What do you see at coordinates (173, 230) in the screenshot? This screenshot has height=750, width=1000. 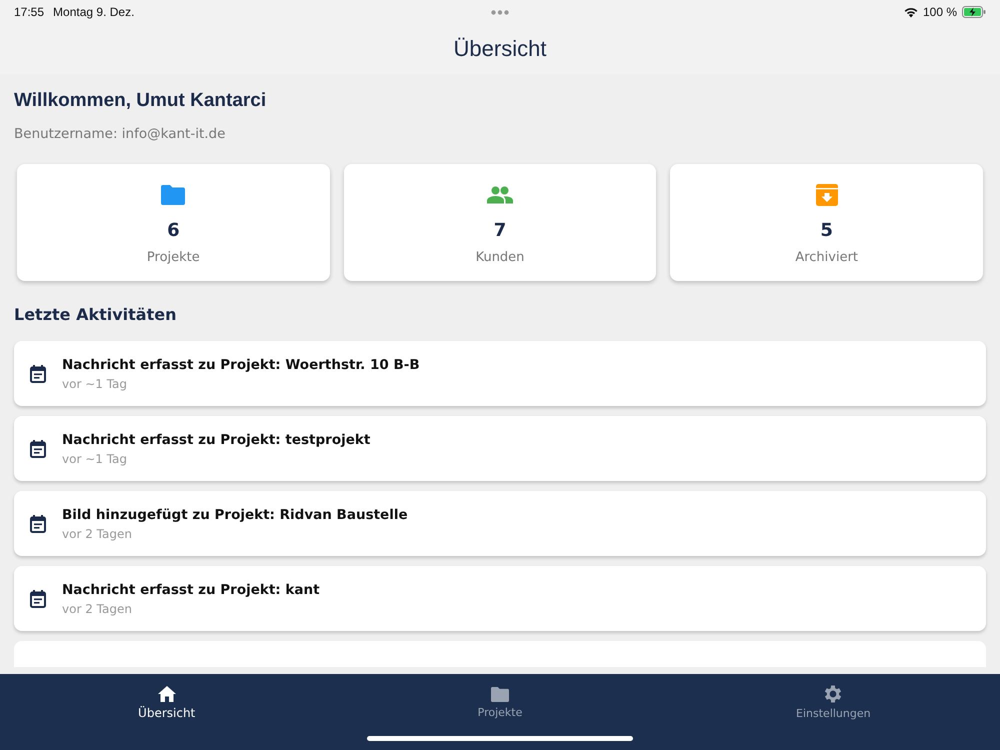 I see `stat-value: 6` at bounding box center [173, 230].